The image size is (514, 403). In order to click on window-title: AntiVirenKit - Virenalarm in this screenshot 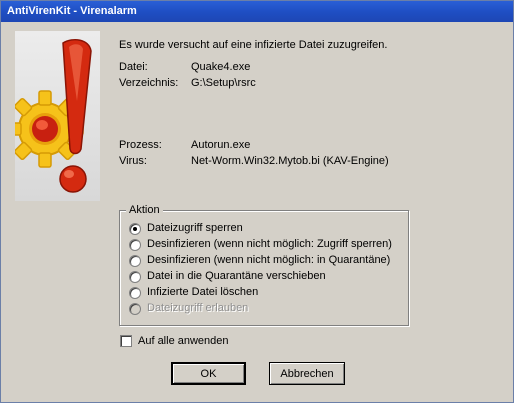, I will do `click(72, 11)`.